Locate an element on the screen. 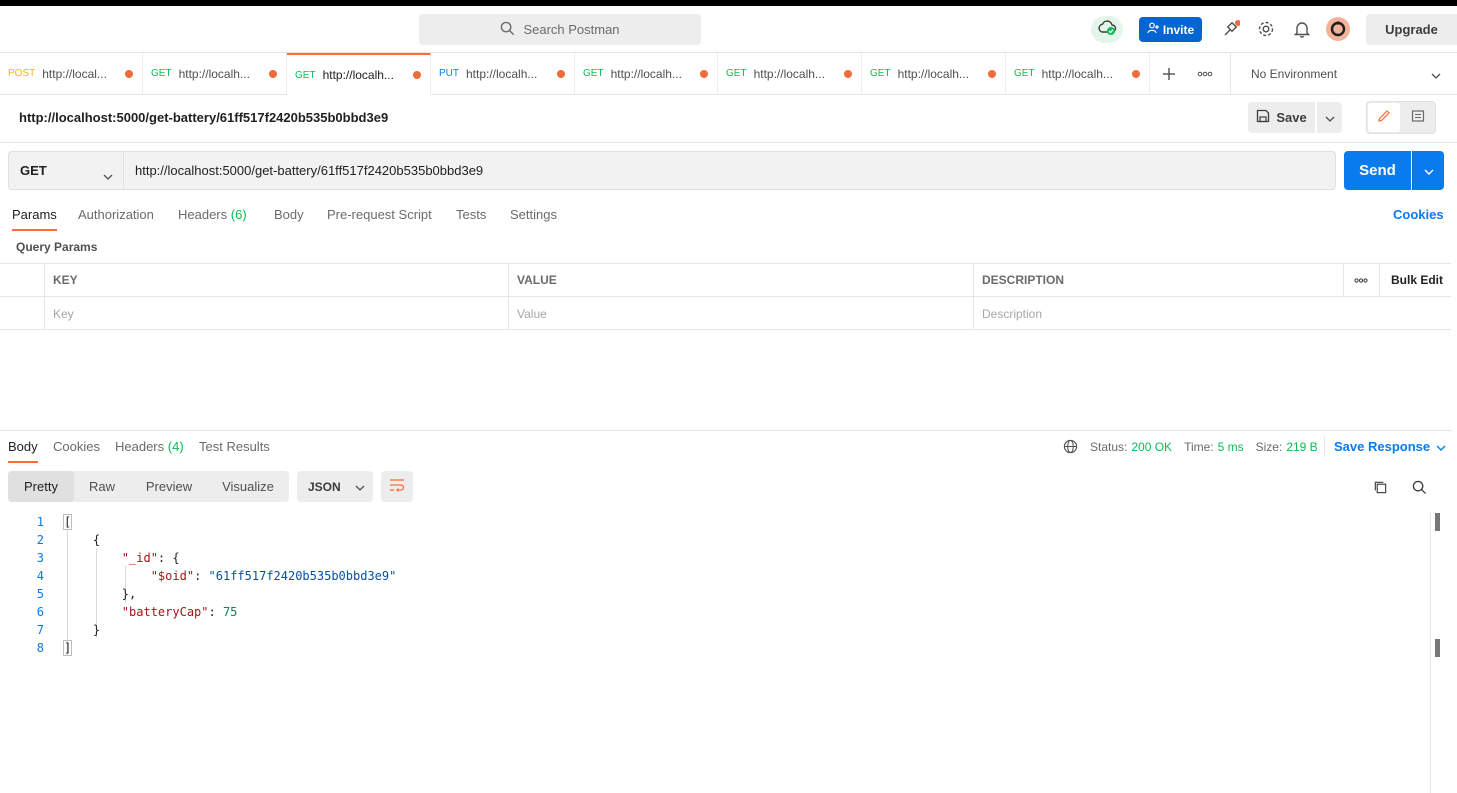 This screenshot has width=1457, height=793. environment-select: No Environment is located at coordinates (1343, 73).